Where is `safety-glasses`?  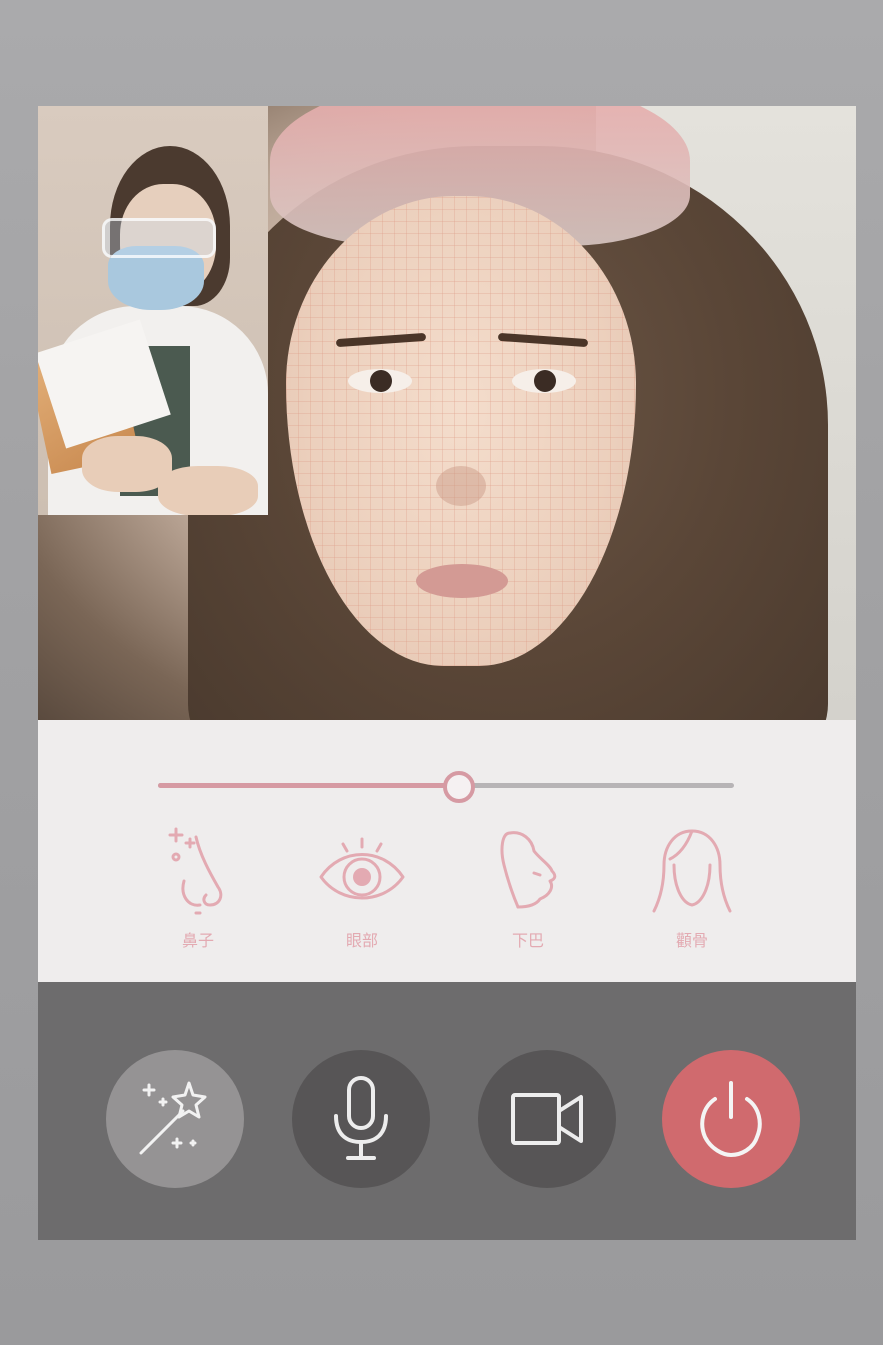
safety-glasses is located at coordinates (159, 238).